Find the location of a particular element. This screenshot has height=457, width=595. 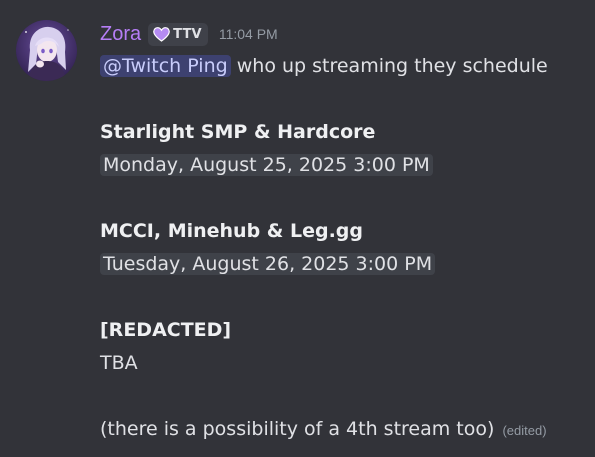

stream-time-text: TBA is located at coordinates (119, 363).